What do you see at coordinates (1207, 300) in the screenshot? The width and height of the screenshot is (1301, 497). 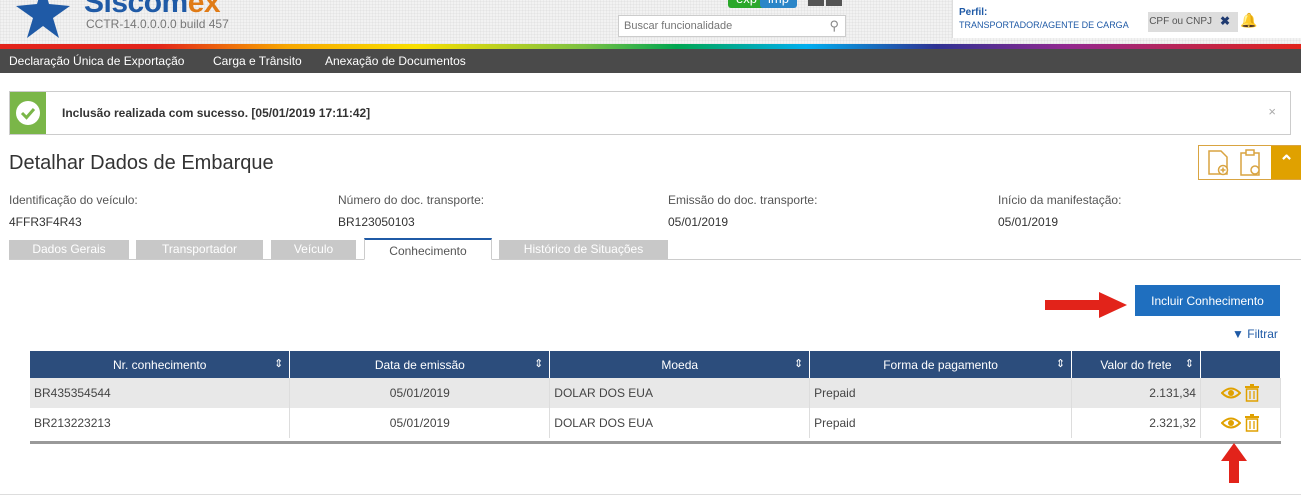 I see `incluir-conhecimento-button: Incluir Conhecimento` at bounding box center [1207, 300].